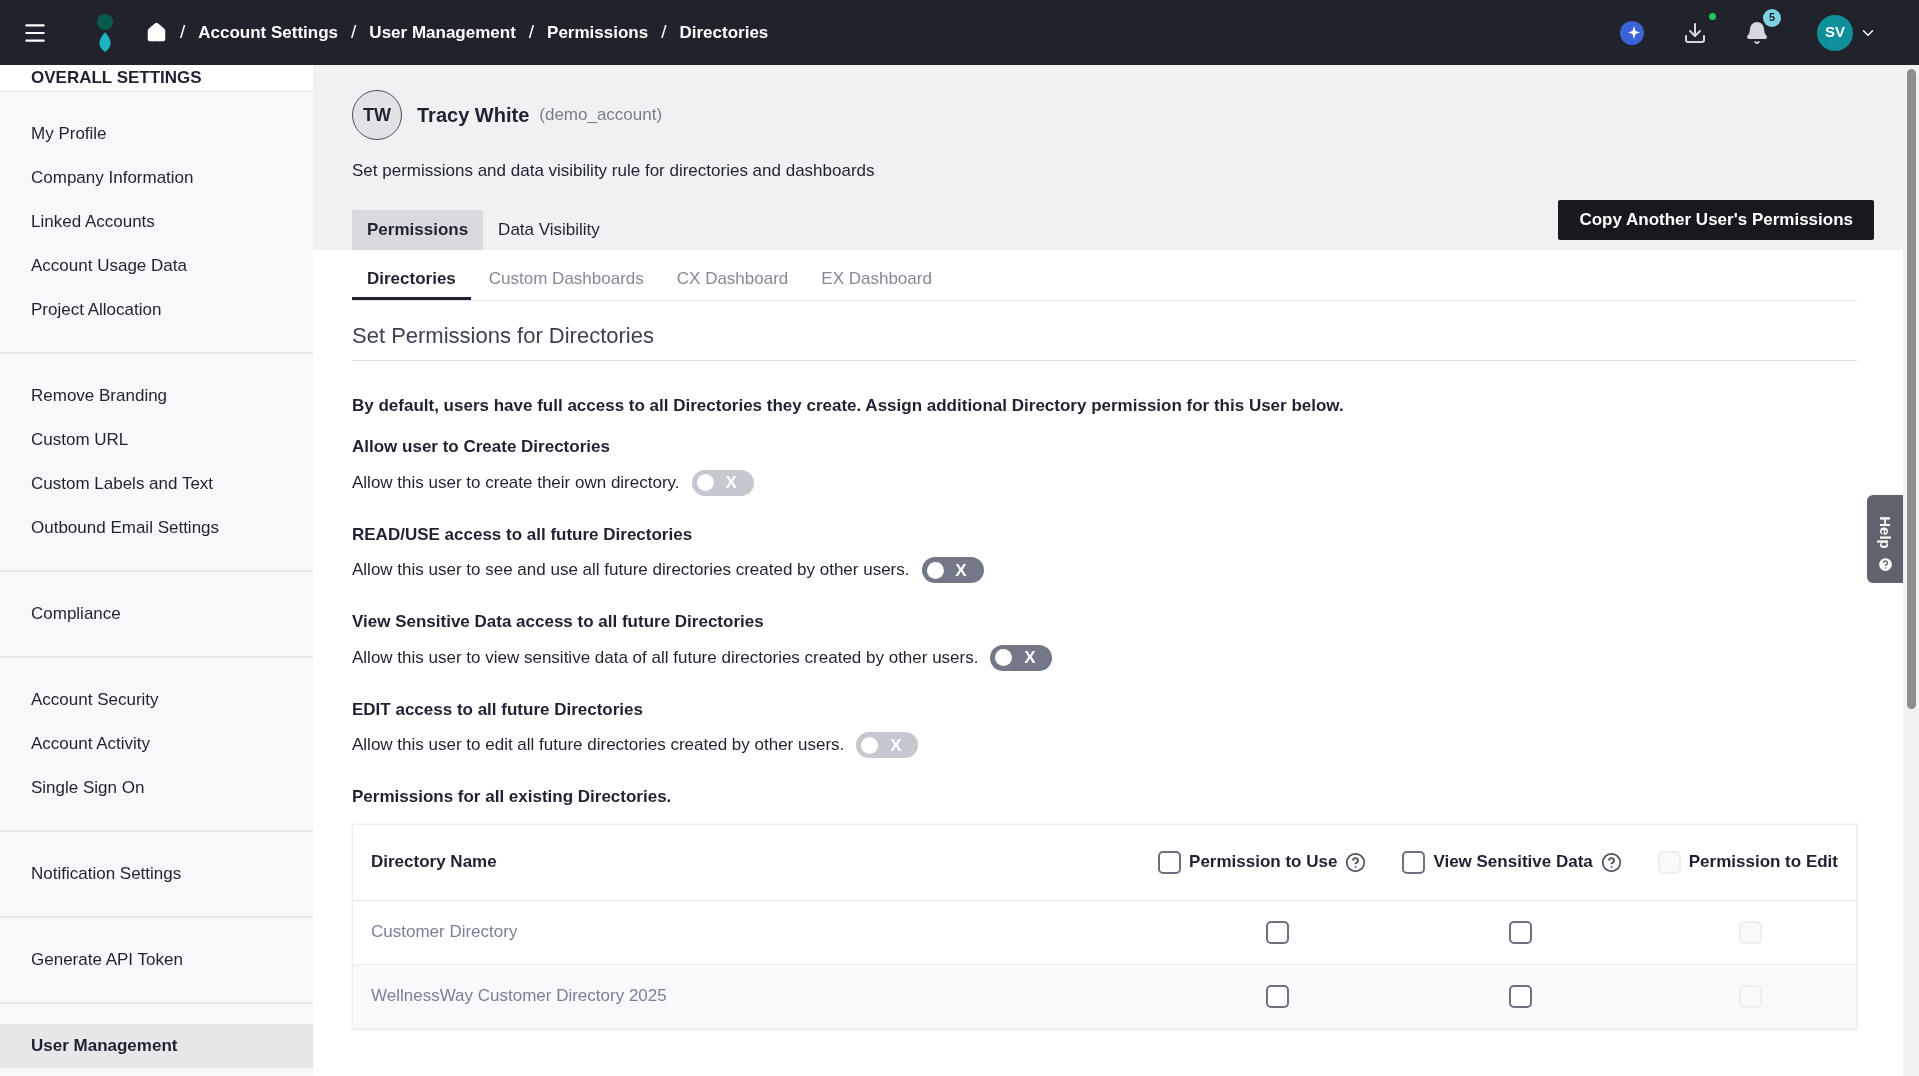 Image resolution: width=1919 pixels, height=1076 pixels. What do you see at coordinates (498, 709) in the screenshot?
I see `setting-title: EDIT access to all future Directories` at bounding box center [498, 709].